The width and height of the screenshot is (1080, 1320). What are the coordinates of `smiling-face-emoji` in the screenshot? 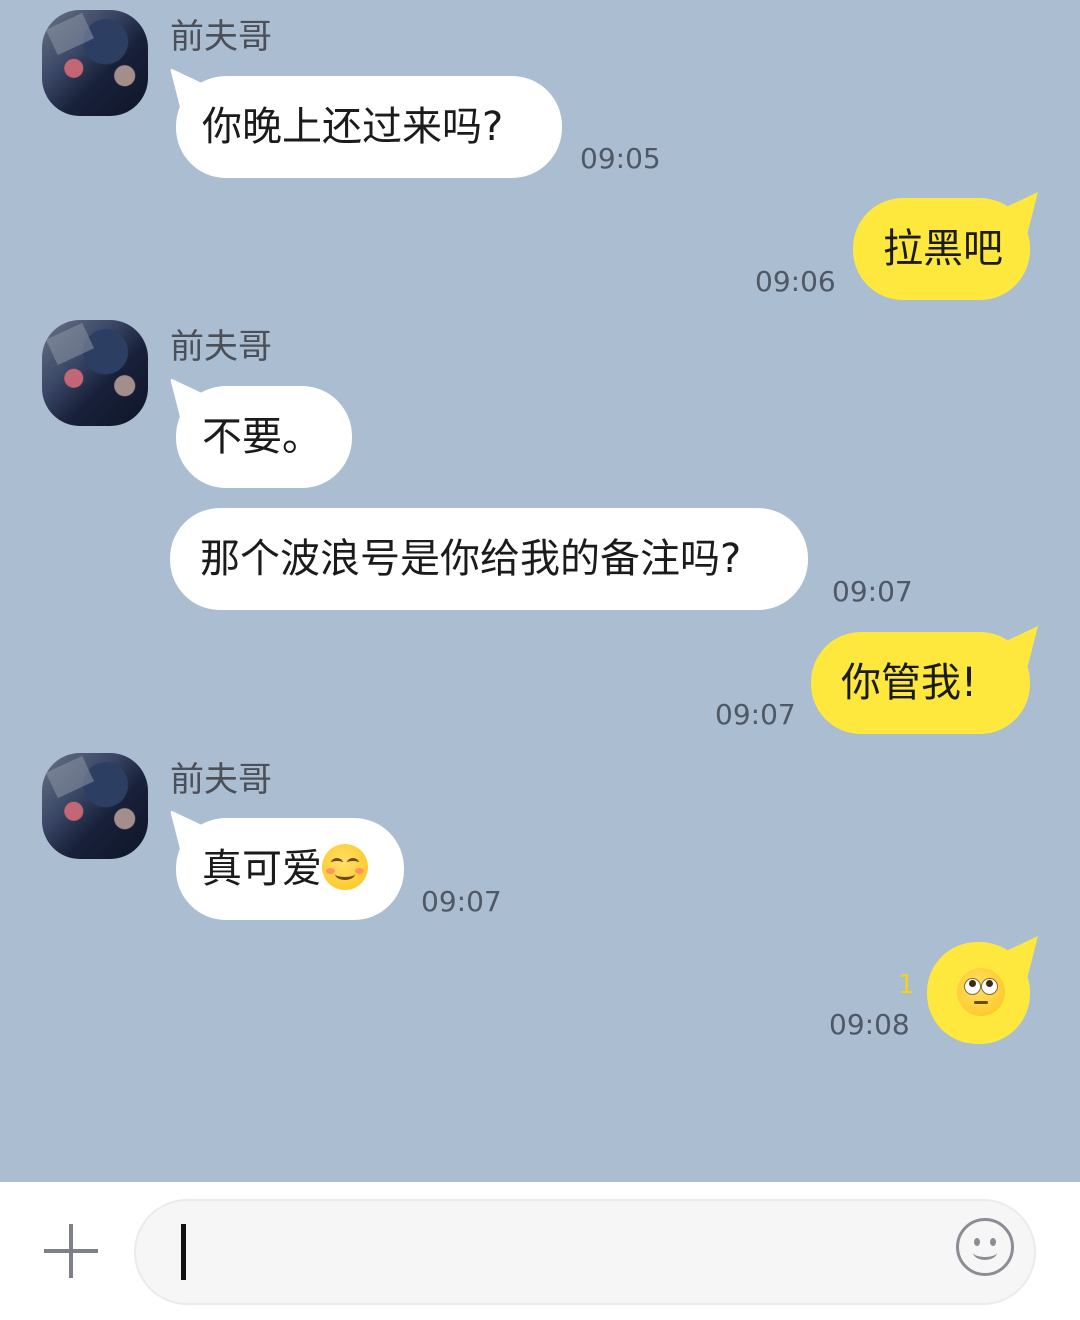 It's located at (345, 867).